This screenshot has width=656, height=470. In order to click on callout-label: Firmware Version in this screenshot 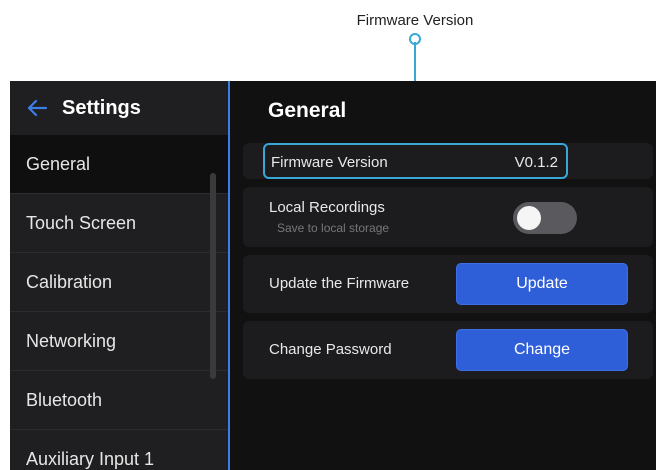, I will do `click(415, 20)`.